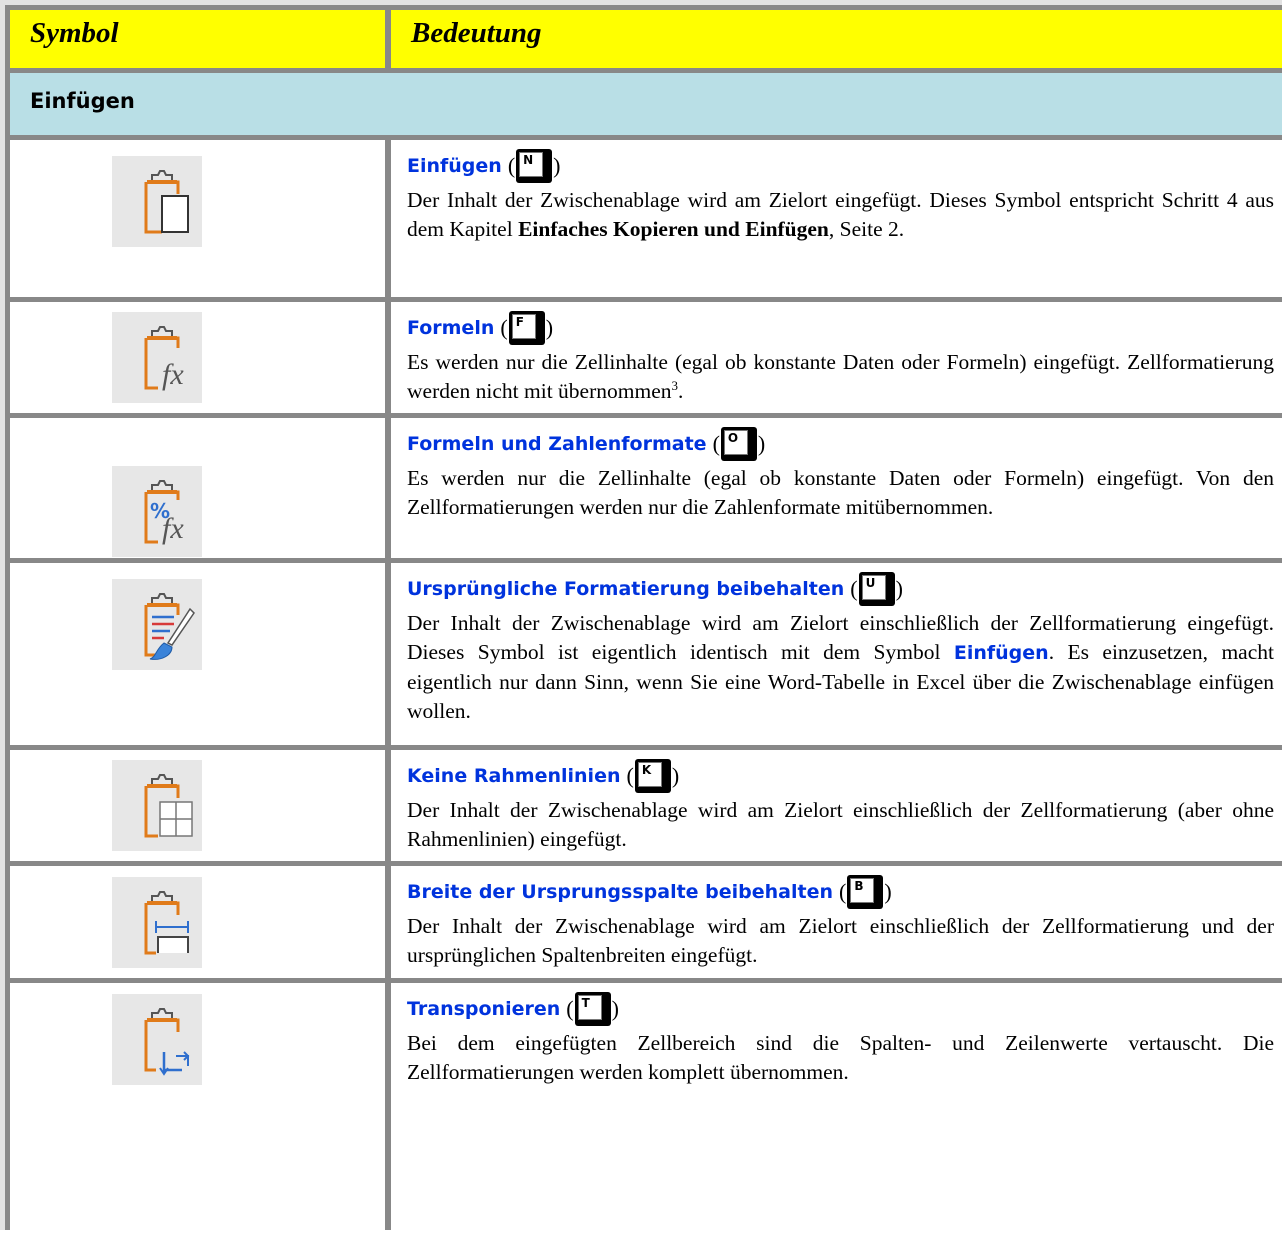  What do you see at coordinates (585, 1003) in the screenshot?
I see `key-letter: T` at bounding box center [585, 1003].